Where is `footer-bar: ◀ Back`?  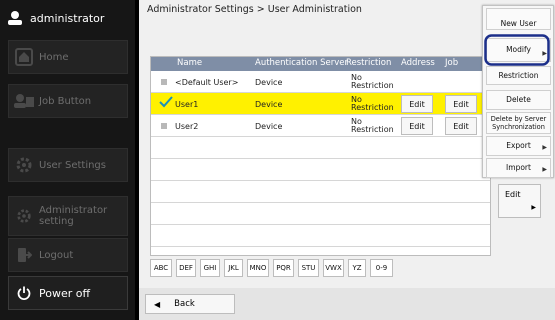 footer-bar: ◀ Back is located at coordinates (347, 304).